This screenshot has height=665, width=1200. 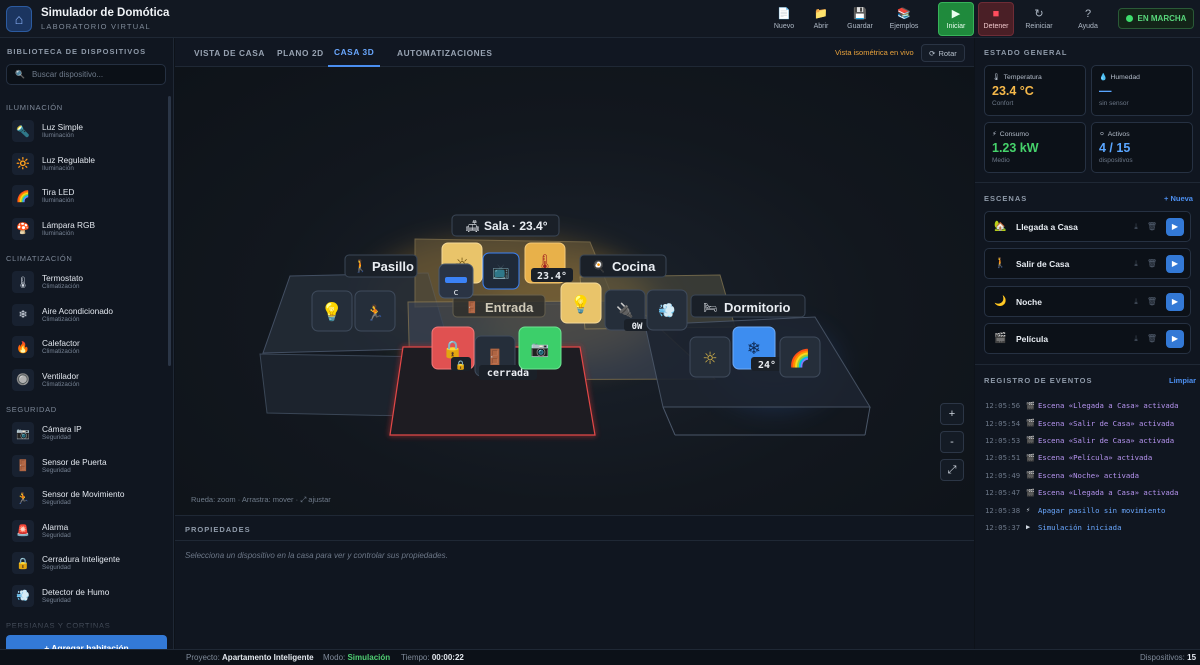 What do you see at coordinates (956, 19) in the screenshot?
I see `start-button: ▶ Iniciar` at bounding box center [956, 19].